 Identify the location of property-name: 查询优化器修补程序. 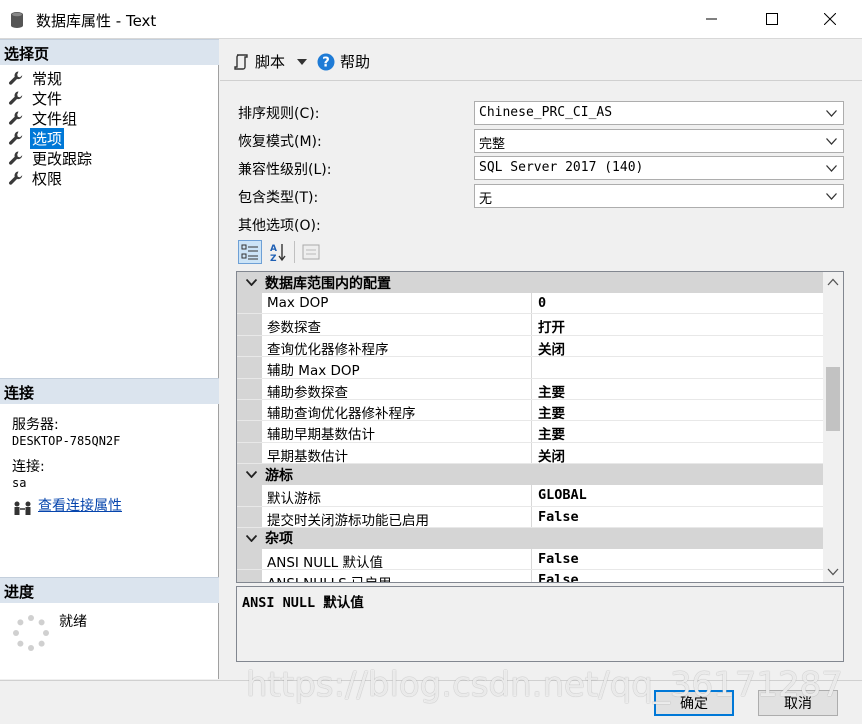
(397, 346).